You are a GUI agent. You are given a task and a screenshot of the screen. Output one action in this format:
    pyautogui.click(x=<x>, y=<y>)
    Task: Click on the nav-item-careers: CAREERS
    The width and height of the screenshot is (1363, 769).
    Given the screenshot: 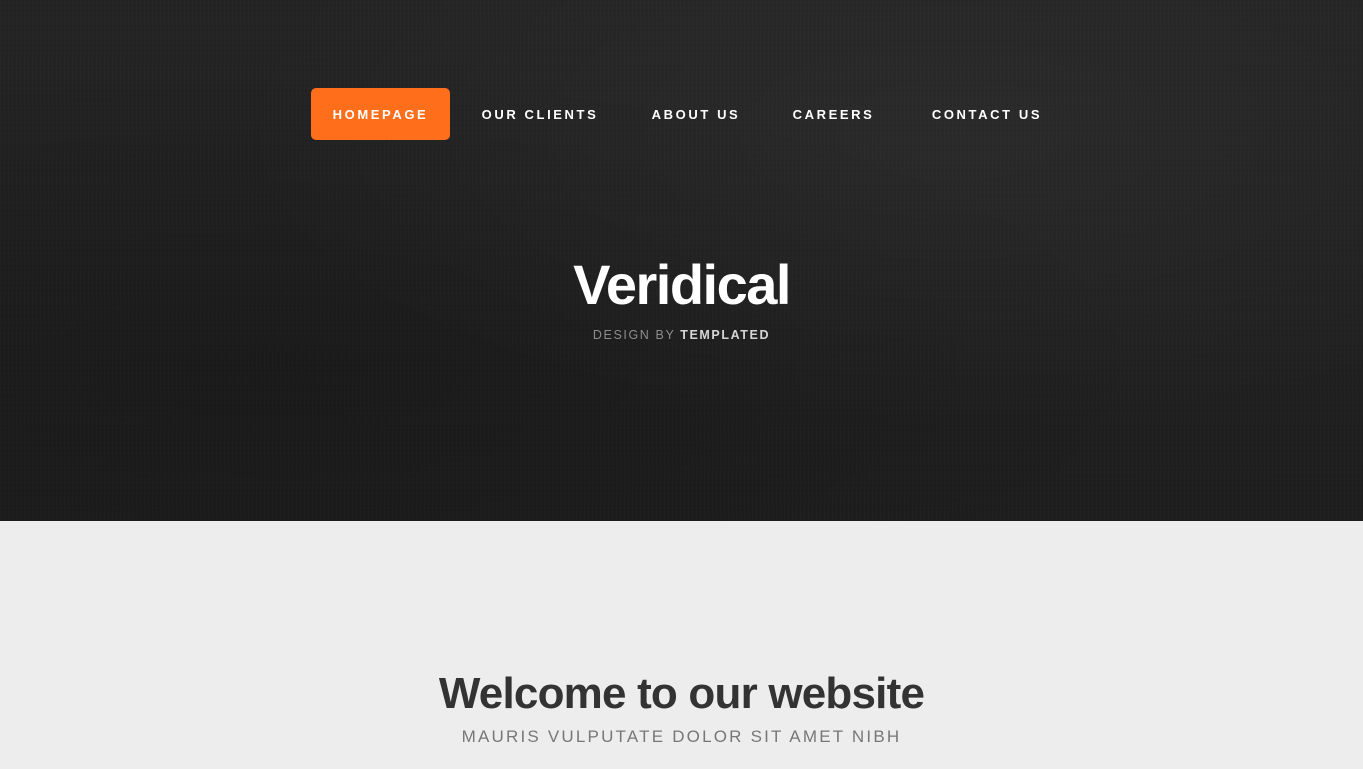 What is the action you would take?
    pyautogui.click(x=833, y=114)
    